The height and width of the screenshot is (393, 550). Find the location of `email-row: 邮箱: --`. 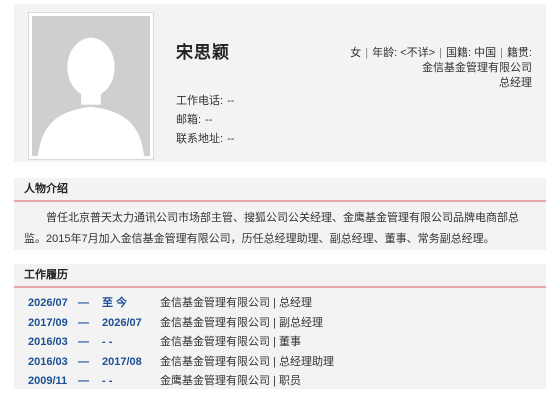

email-row: 邮箱: -- is located at coordinates (205, 120).